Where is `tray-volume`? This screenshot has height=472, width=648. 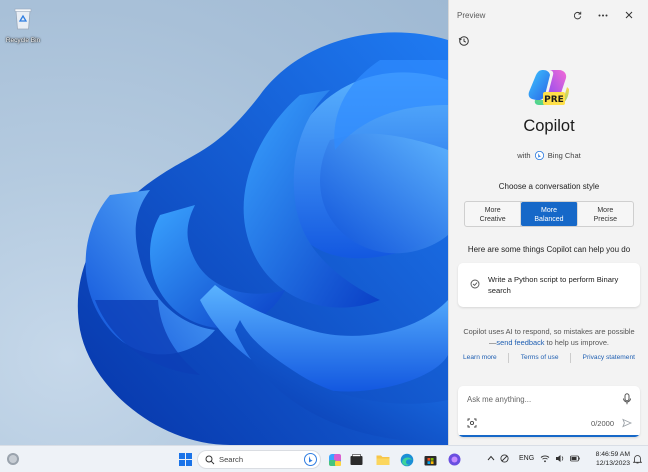 tray-volume is located at coordinates (560, 459).